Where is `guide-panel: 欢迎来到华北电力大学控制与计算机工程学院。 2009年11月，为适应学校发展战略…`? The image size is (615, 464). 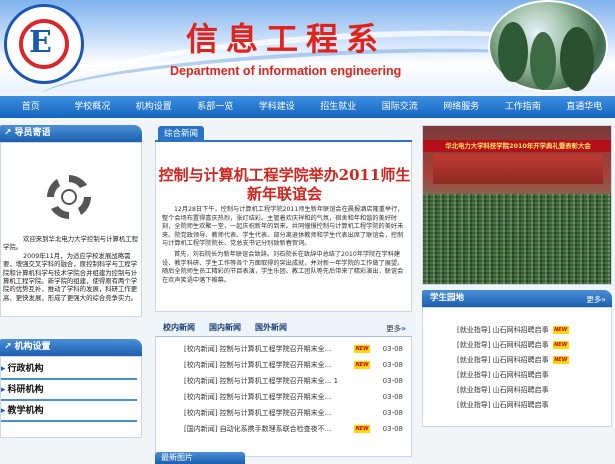 guide-panel: 欢迎来到华北电力大学控制与计算机工程学院。 2009年11月，为适应学校发展战略… is located at coordinates (71, 229).